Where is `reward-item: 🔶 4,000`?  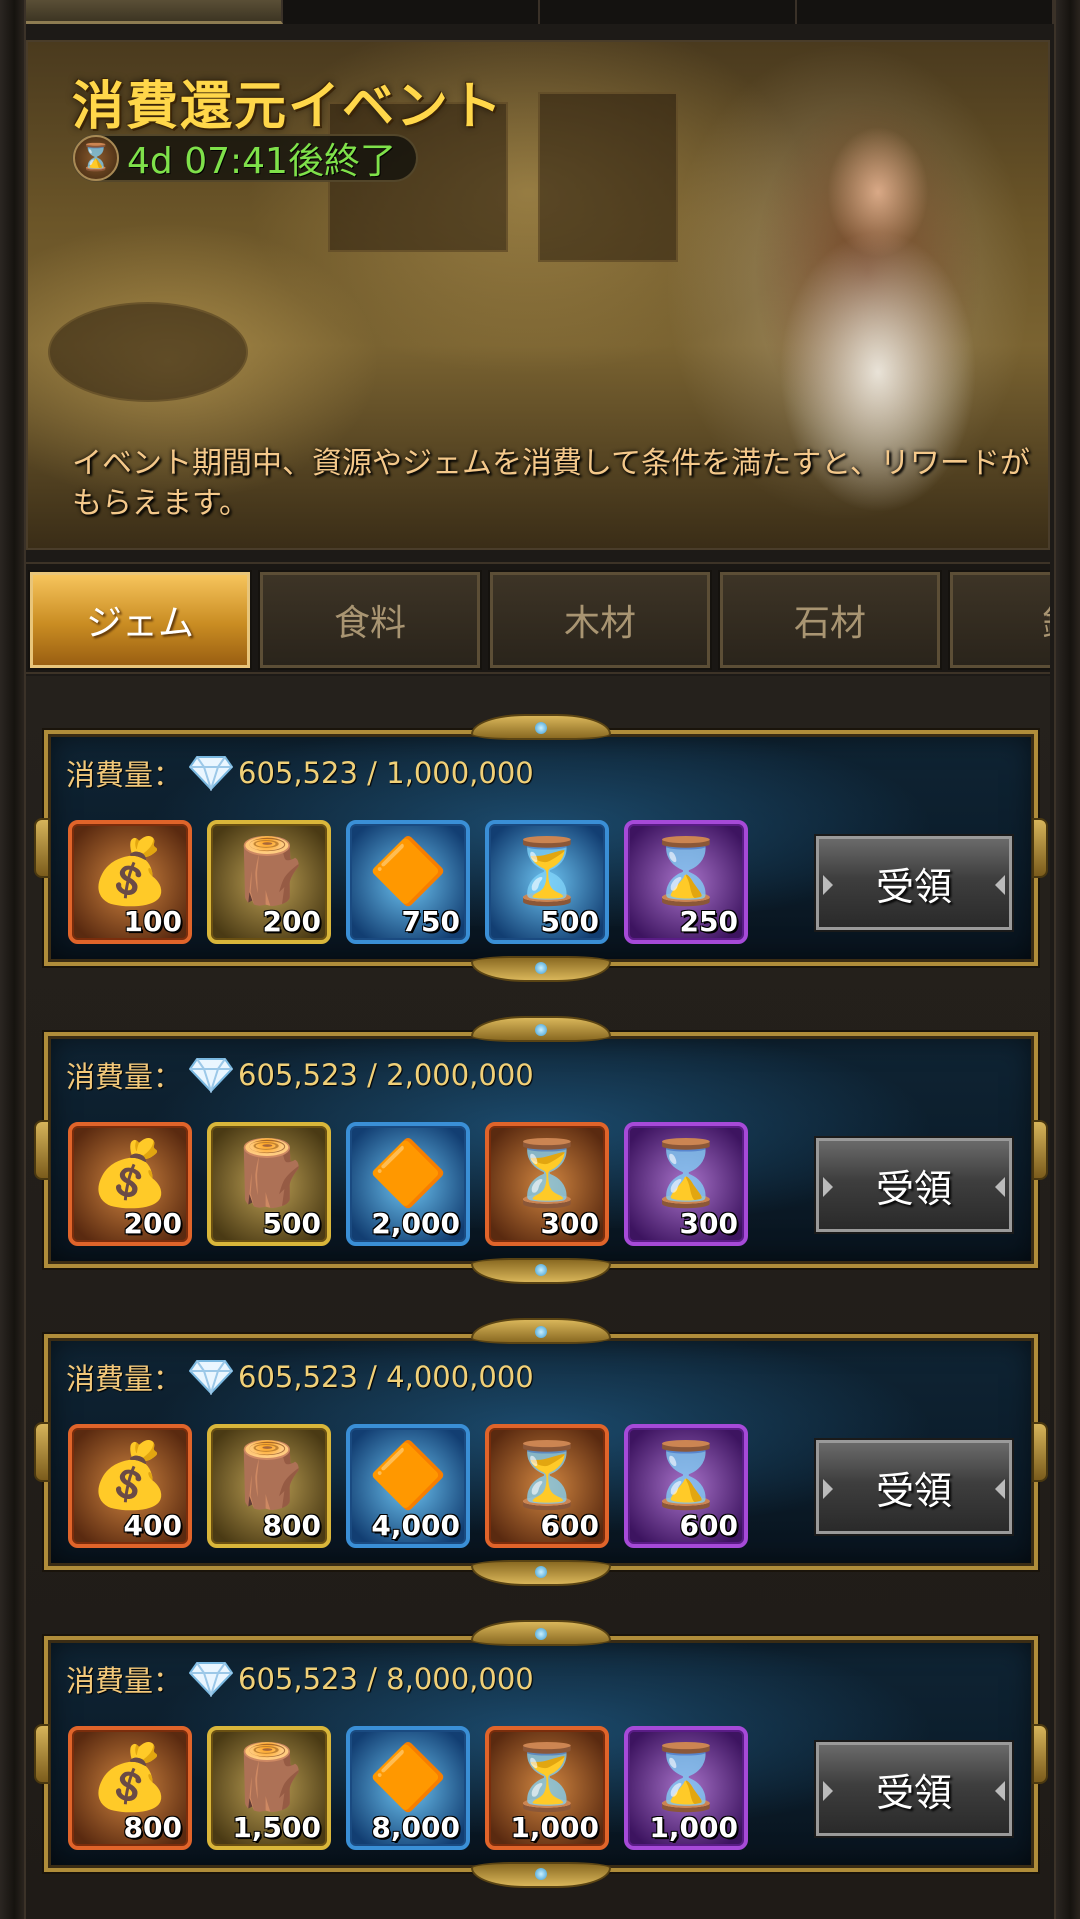 reward-item: 🔶 4,000 is located at coordinates (408, 1486).